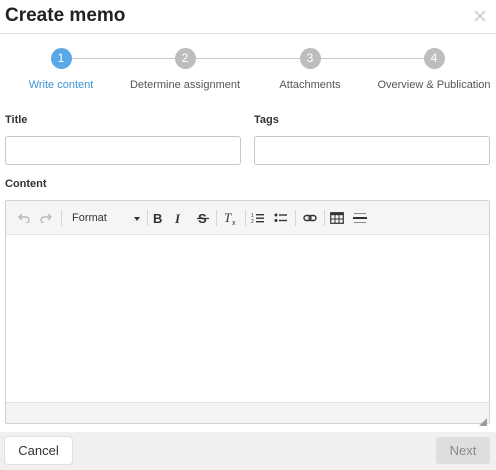 The width and height of the screenshot is (496, 470). What do you see at coordinates (434, 58) in the screenshot?
I see `step-number: 4` at bounding box center [434, 58].